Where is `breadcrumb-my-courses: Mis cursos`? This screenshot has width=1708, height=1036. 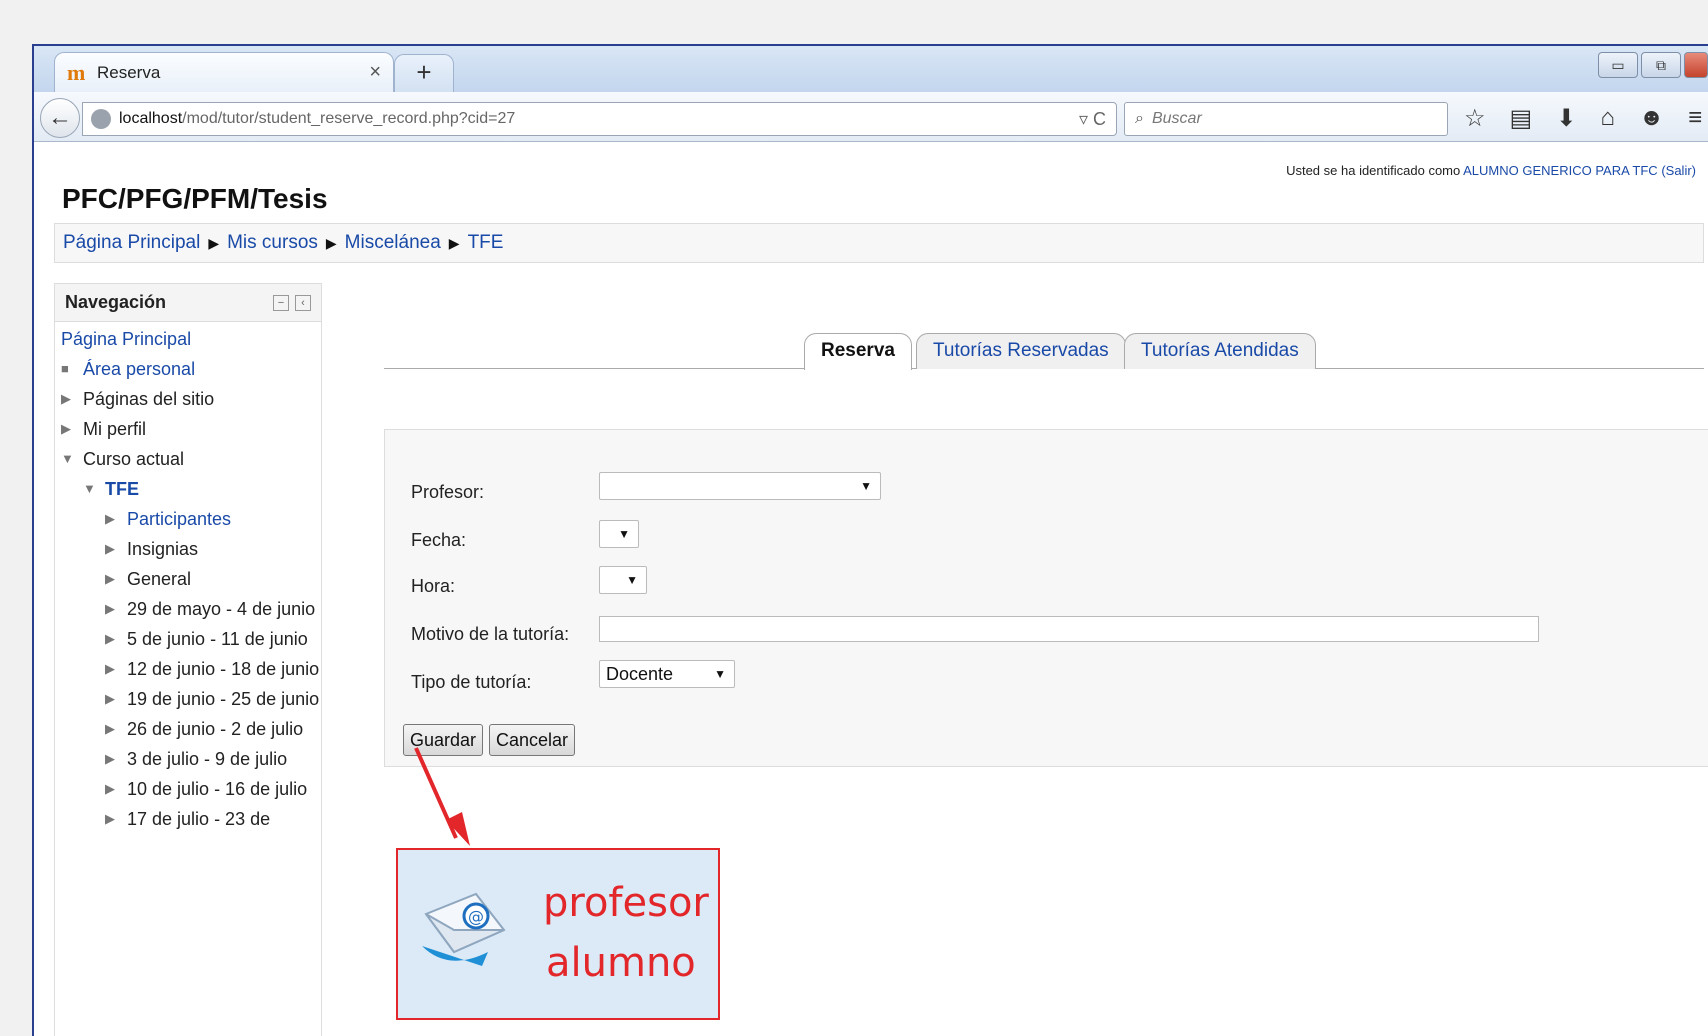 breadcrumb-my-courses: Mis cursos is located at coordinates (272, 243).